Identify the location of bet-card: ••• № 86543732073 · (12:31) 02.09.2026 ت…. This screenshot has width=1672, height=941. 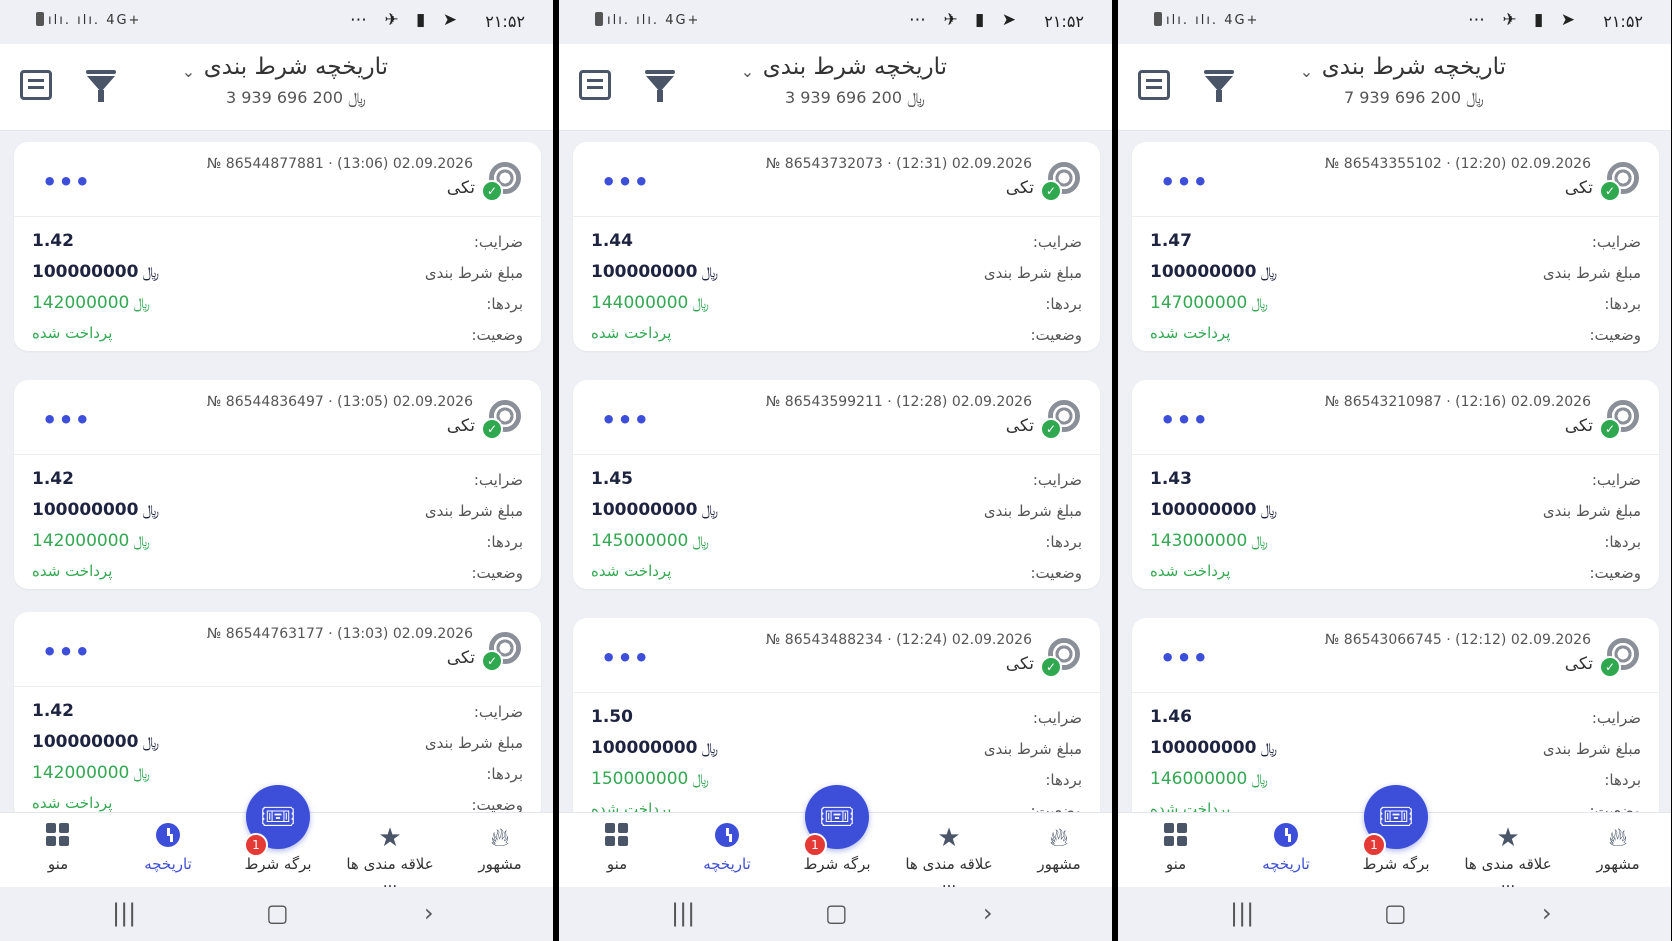
(836, 246).